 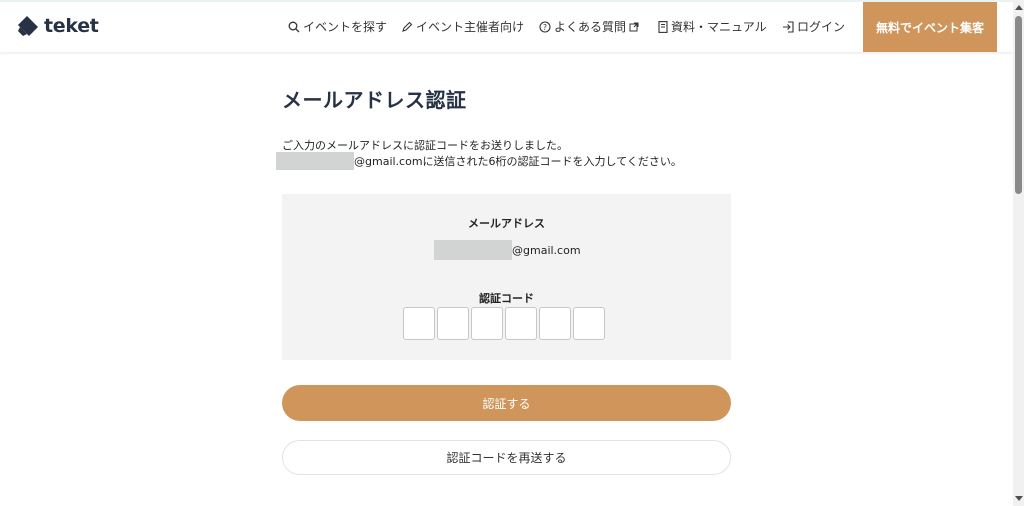 I want to click on teket-logo: teket, so click(x=58, y=26).